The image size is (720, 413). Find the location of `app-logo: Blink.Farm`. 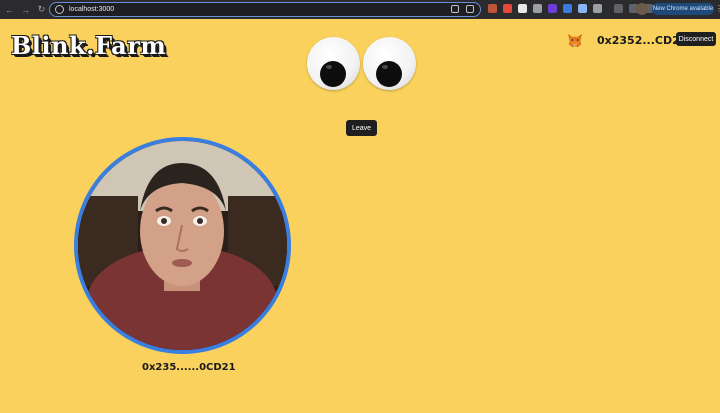

app-logo: Blink.Farm is located at coordinates (88, 45).